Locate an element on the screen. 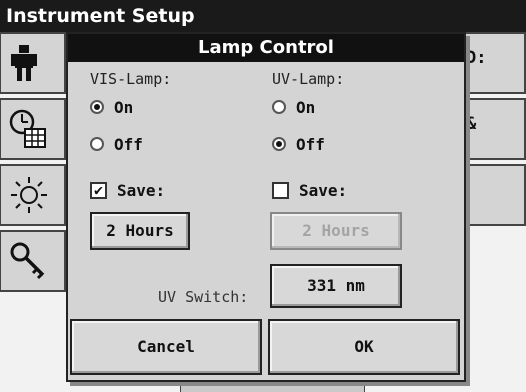 The width and height of the screenshot is (526, 392). uv-save-checkbox: Save: is located at coordinates (309, 190).